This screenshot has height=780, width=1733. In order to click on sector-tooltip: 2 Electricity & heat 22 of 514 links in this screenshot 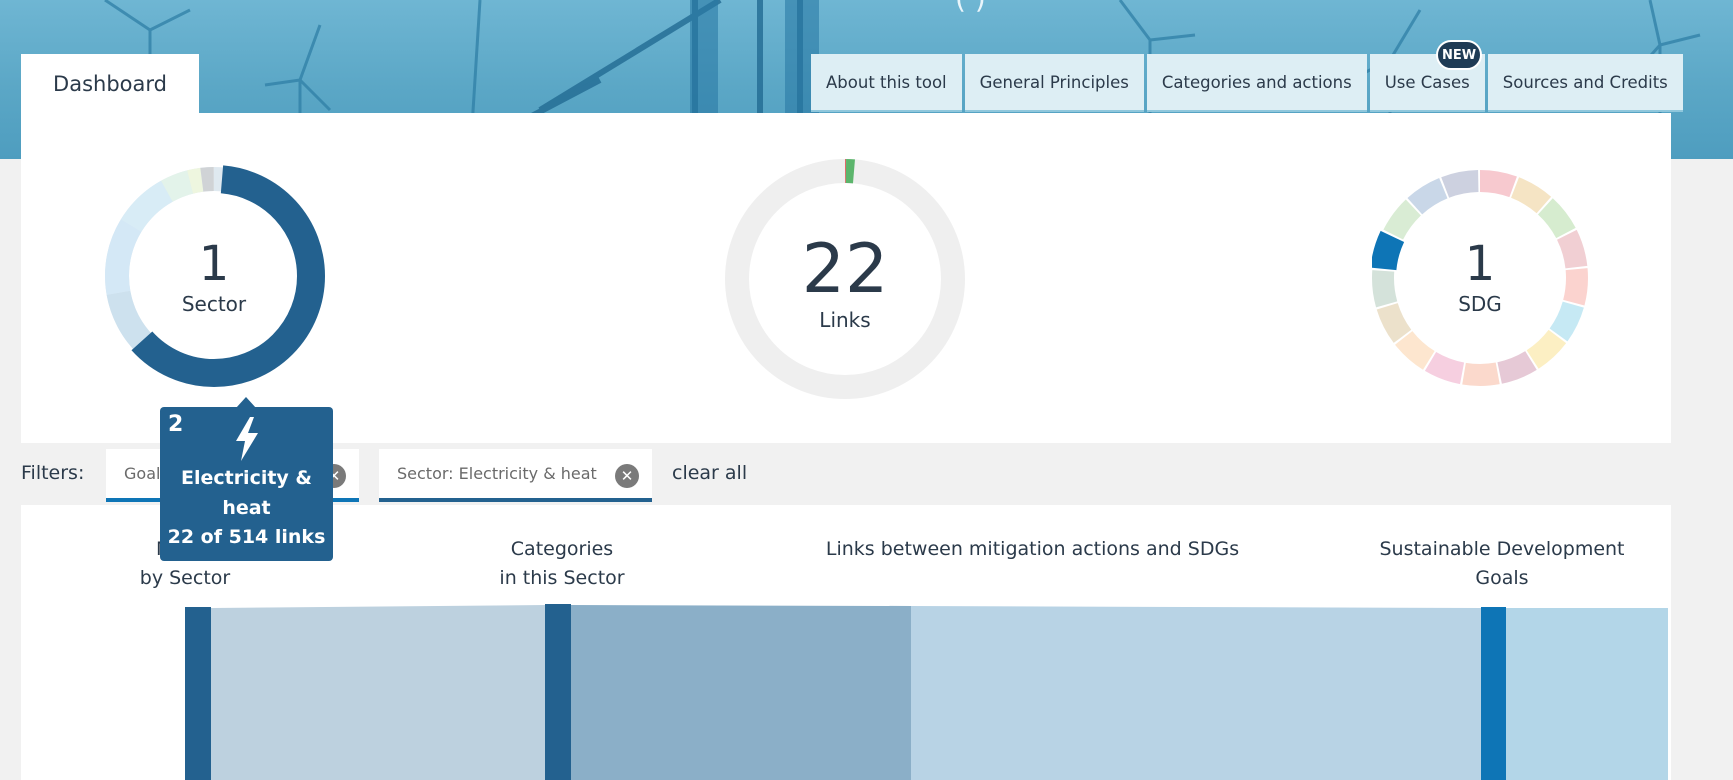, I will do `click(246, 479)`.